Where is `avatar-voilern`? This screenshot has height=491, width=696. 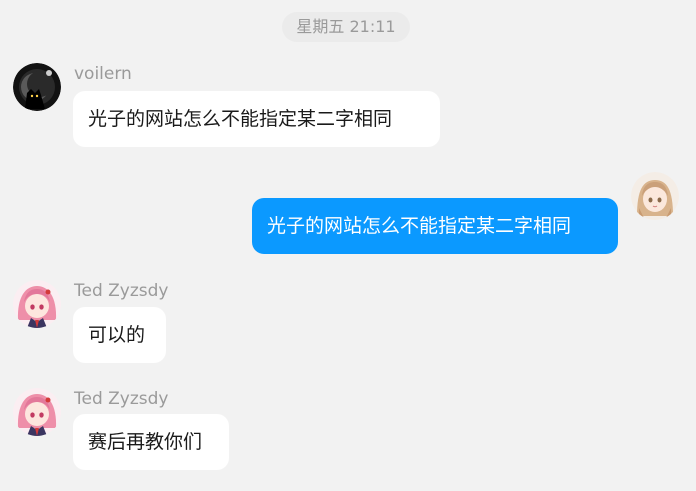 avatar-voilern is located at coordinates (37, 87).